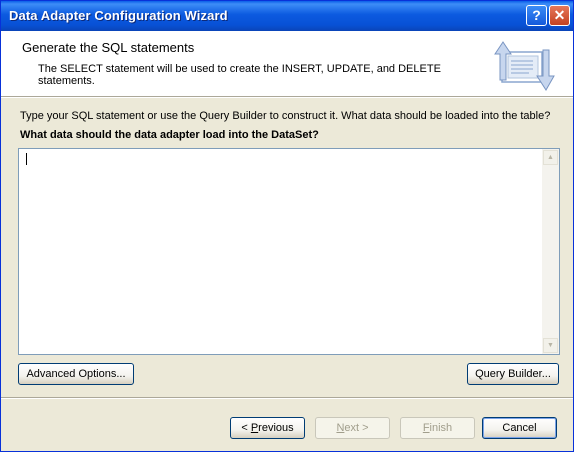 This screenshot has width=574, height=452. What do you see at coordinates (246, 428) in the screenshot?
I see `previous-prefix: <` at bounding box center [246, 428].